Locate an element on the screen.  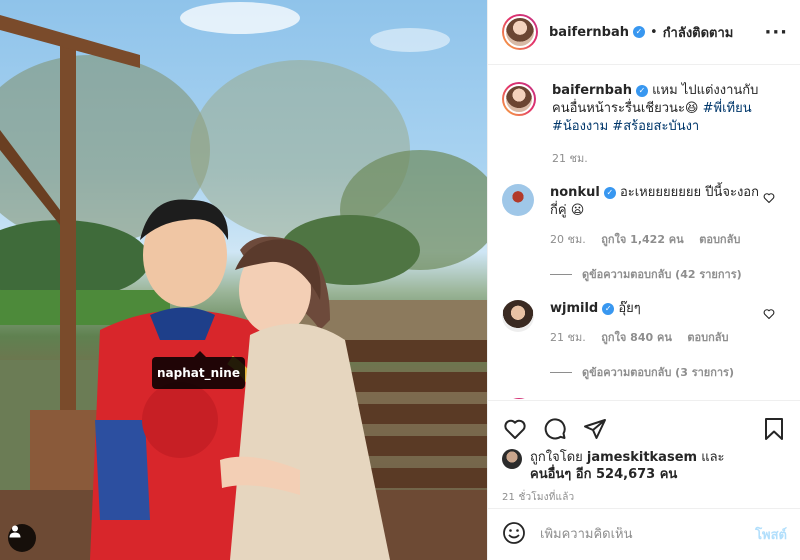
emoji-icon is located at coordinates (514, 535).